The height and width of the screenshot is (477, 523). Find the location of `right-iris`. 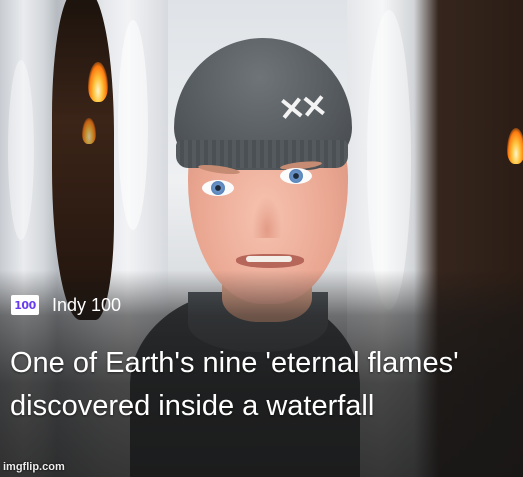

right-iris is located at coordinates (296, 176).